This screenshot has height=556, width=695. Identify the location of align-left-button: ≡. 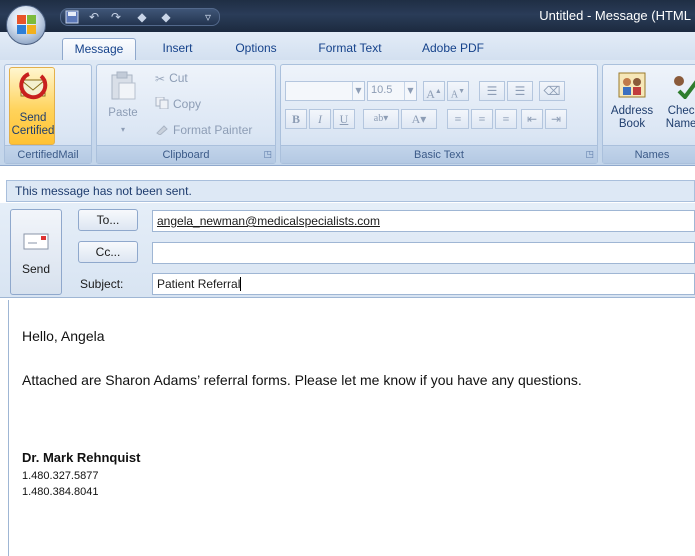
(458, 119).